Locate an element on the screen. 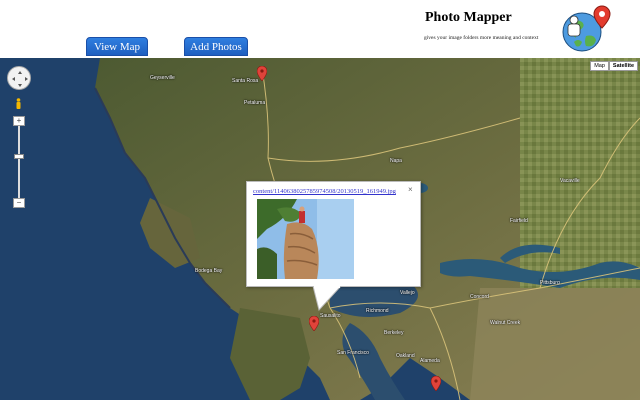 This screenshot has height=400, width=640. place-label: Bodega Bay is located at coordinates (209, 271).